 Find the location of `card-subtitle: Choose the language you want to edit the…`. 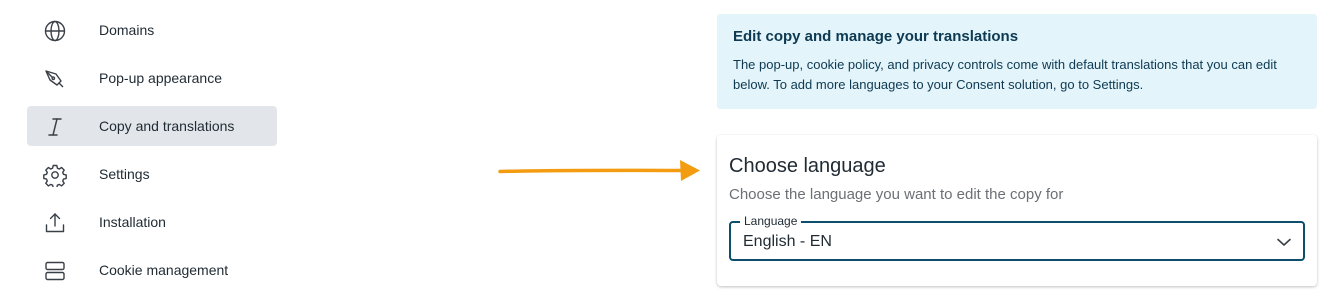

card-subtitle: Choose the language you want to edit the… is located at coordinates (896, 194).